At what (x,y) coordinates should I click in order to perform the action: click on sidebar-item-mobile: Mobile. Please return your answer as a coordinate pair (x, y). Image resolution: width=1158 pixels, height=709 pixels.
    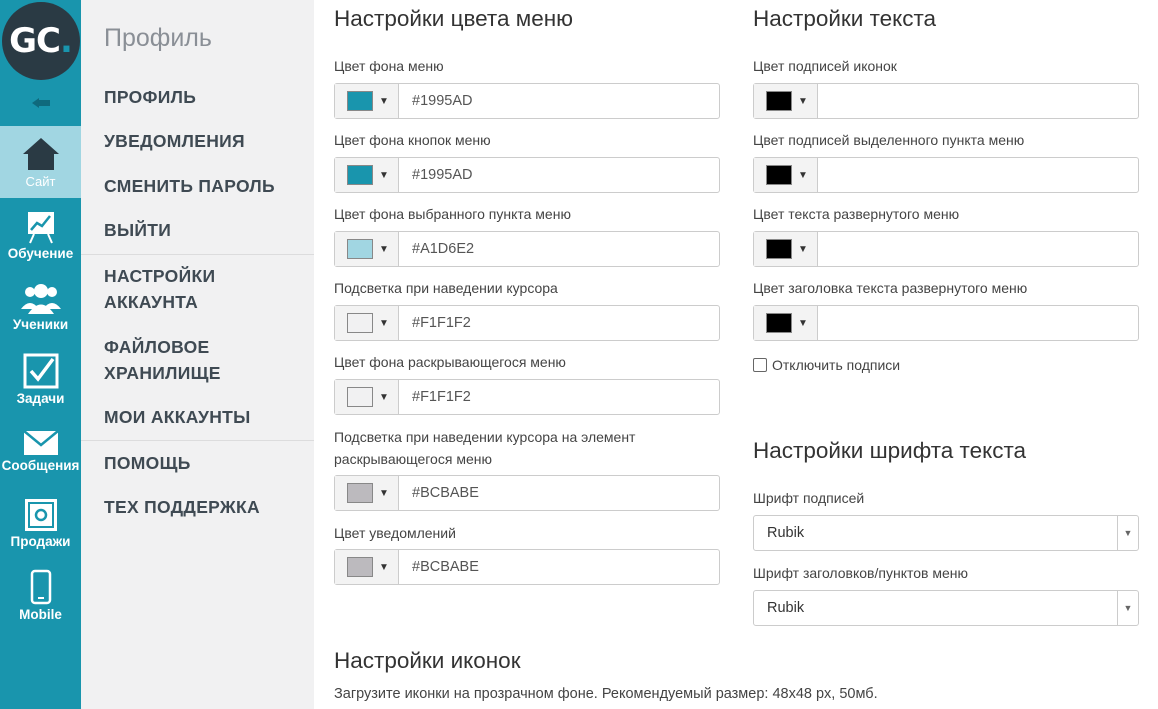
    Looking at the image, I should click on (40, 595).